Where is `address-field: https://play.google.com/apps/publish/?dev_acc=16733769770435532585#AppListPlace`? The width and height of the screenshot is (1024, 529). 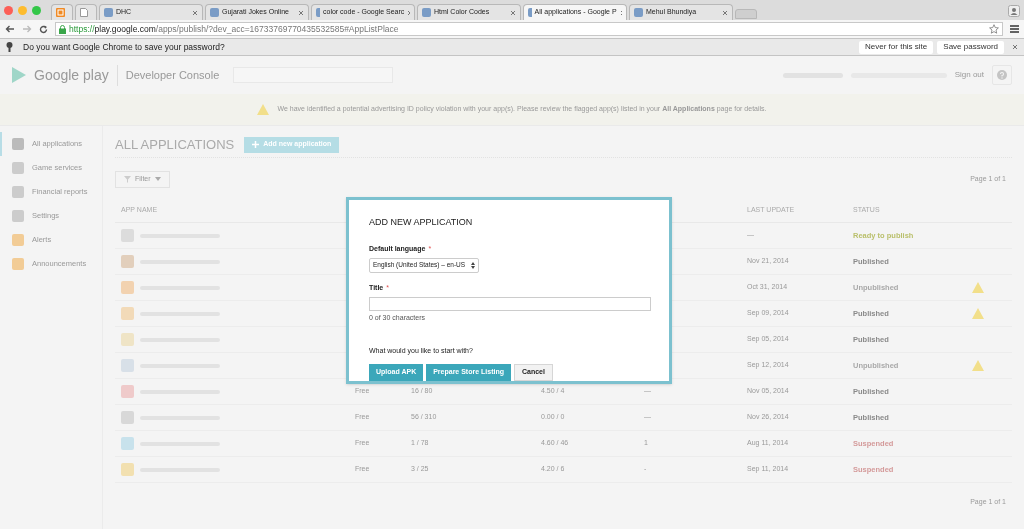 address-field: https://play.google.com/apps/publish/?dev_acc=16733769770435532585#AppListPlace is located at coordinates (529, 29).